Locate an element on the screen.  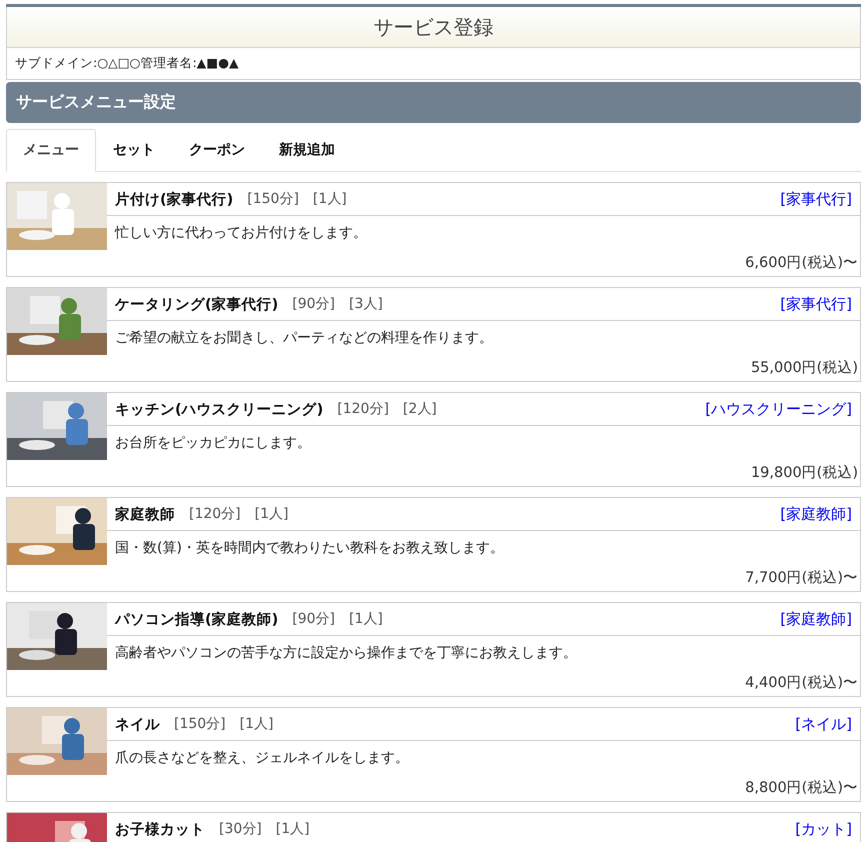
tab: メニュー is located at coordinates (51, 150).